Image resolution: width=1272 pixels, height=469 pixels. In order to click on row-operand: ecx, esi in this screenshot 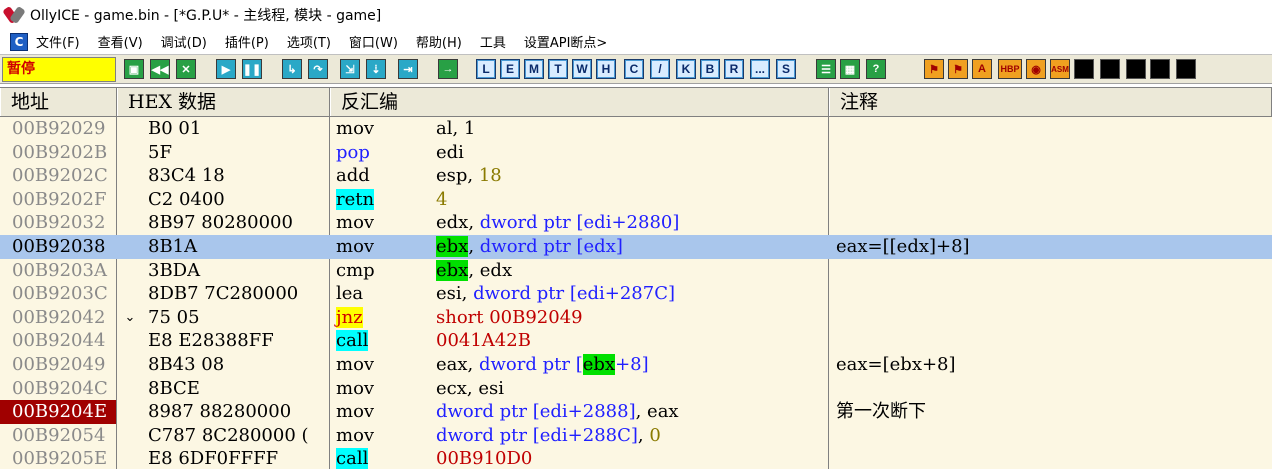, I will do `click(470, 388)`.